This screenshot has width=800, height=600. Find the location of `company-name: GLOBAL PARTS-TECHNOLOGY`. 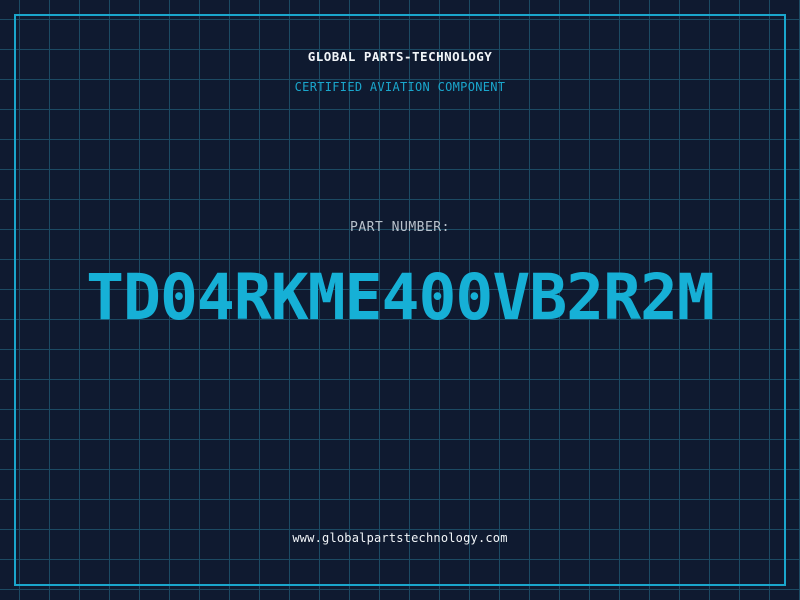

company-name: GLOBAL PARTS-TECHNOLOGY is located at coordinates (400, 56).